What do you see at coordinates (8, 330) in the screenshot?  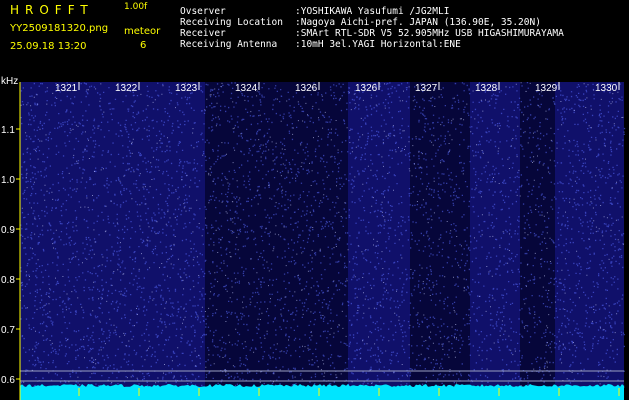 I see `y-tick-label: 0.7` at bounding box center [8, 330].